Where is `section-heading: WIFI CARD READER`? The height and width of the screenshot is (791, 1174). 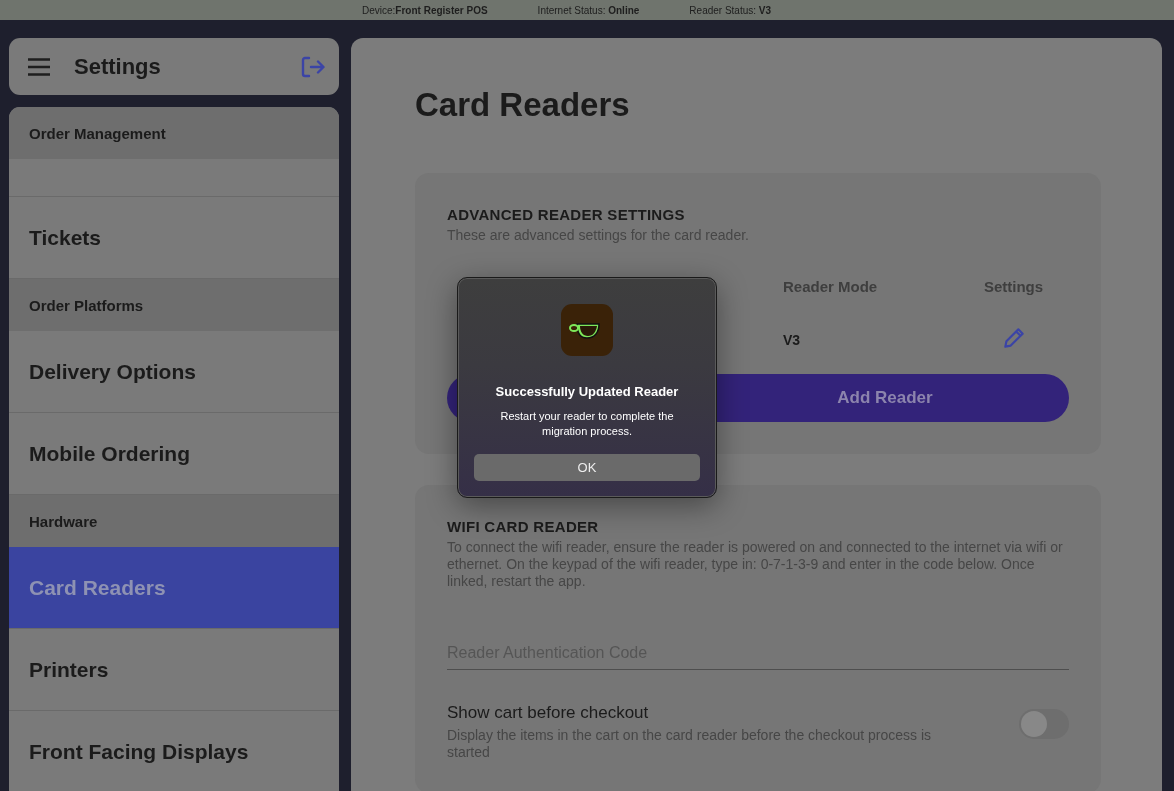 section-heading: WIFI CARD READER is located at coordinates (523, 526).